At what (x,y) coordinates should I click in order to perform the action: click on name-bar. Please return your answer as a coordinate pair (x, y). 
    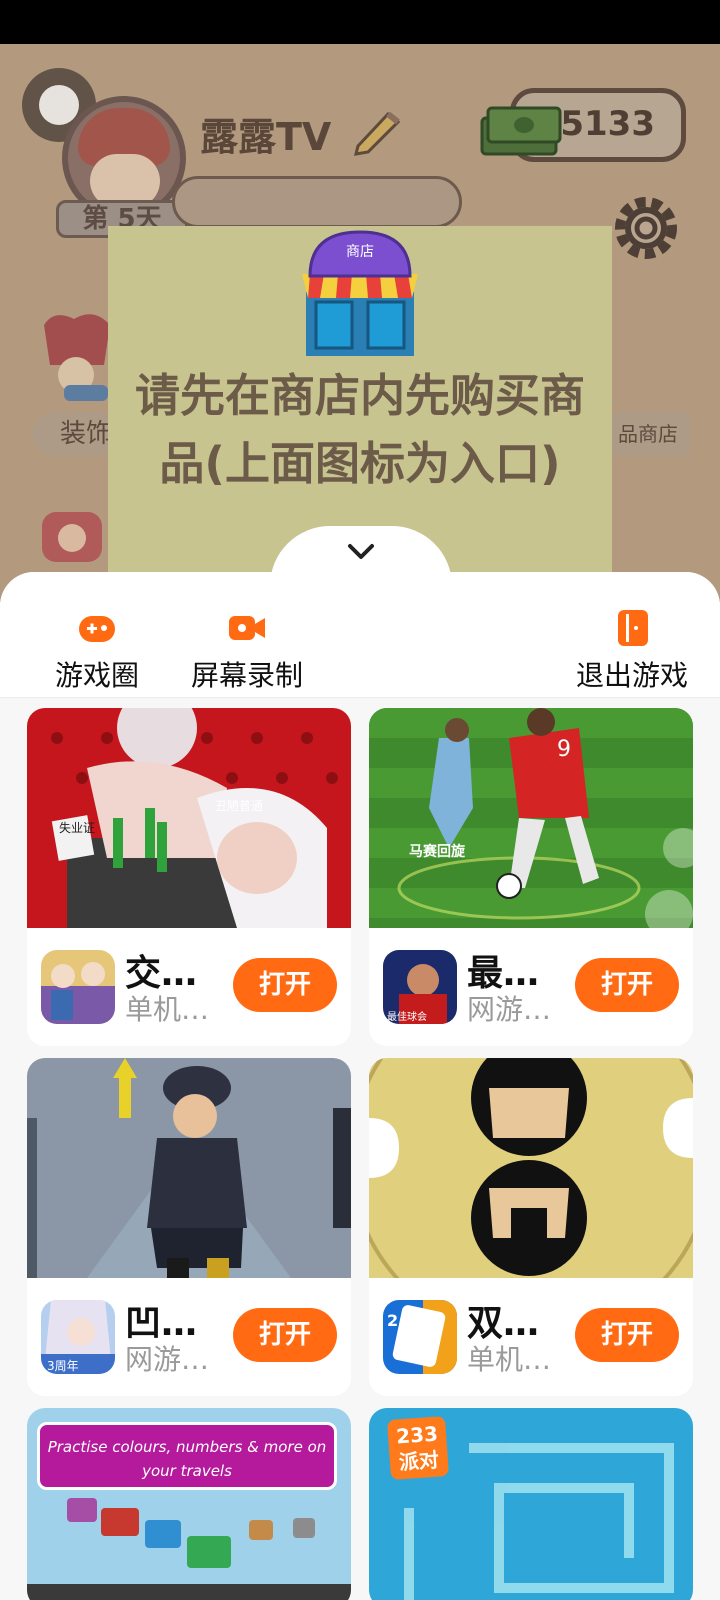
    Looking at the image, I should click on (317, 202).